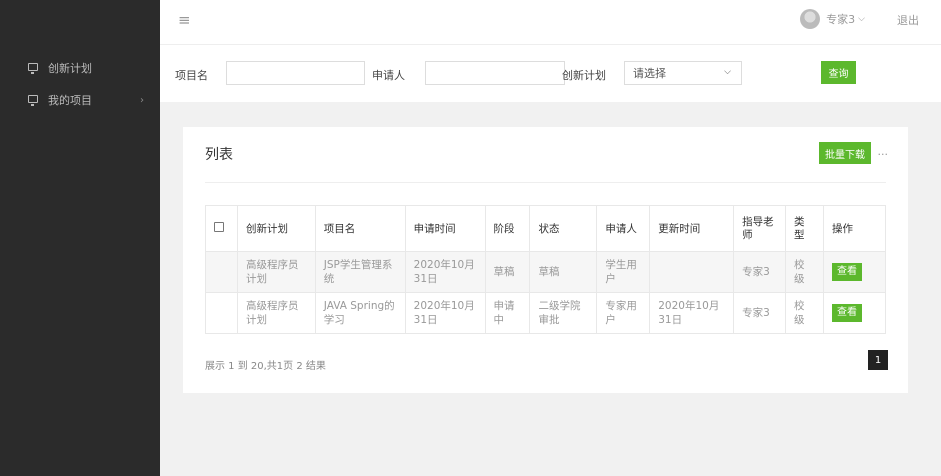 The height and width of the screenshot is (476, 941). What do you see at coordinates (184, 20) in the screenshot?
I see `menu-icon: ≡` at bounding box center [184, 20].